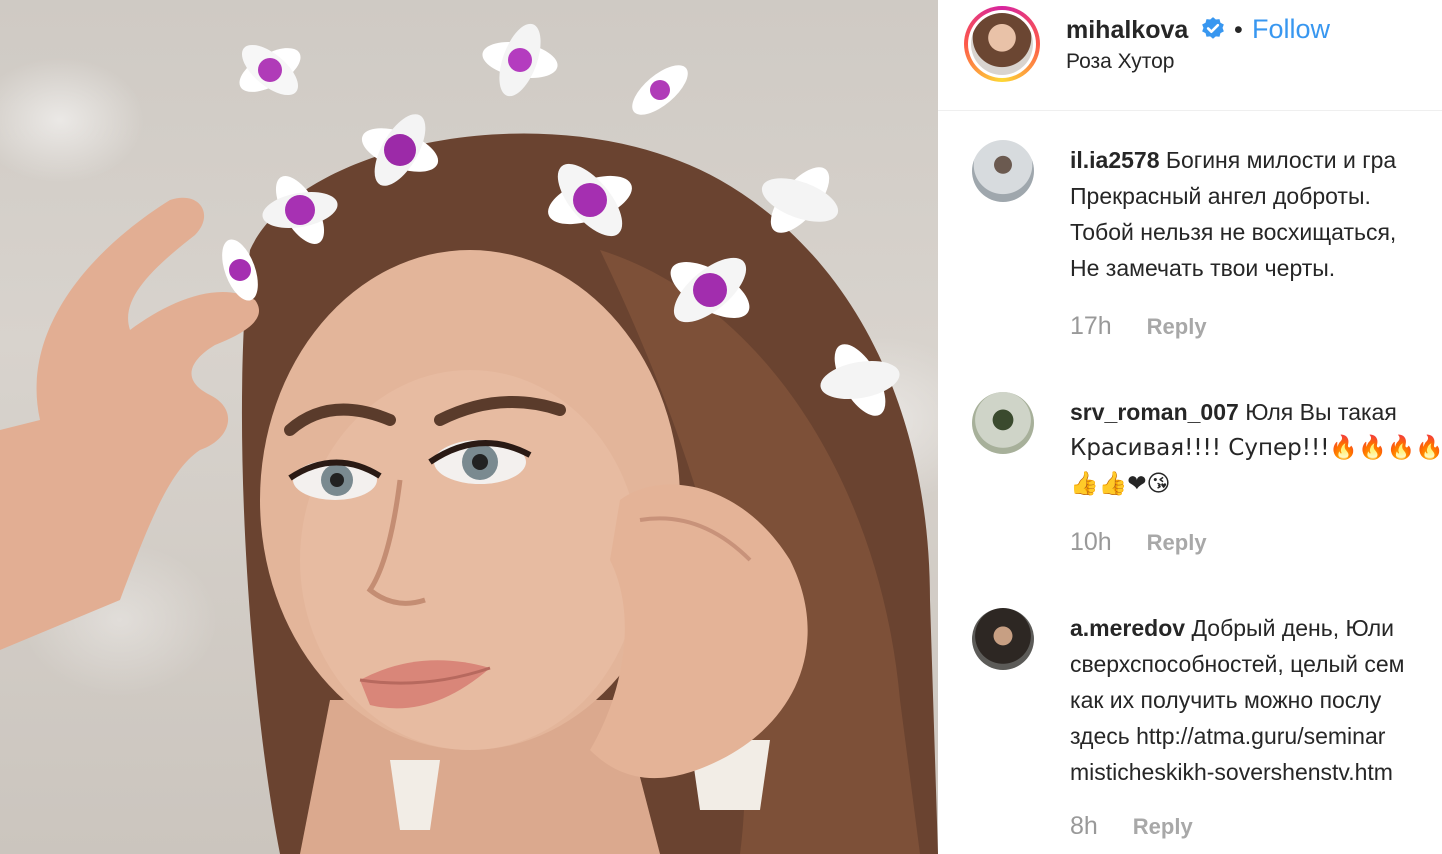  What do you see at coordinates (1292, 628) in the screenshot?
I see `comment-line: Добрый день, Юли` at bounding box center [1292, 628].